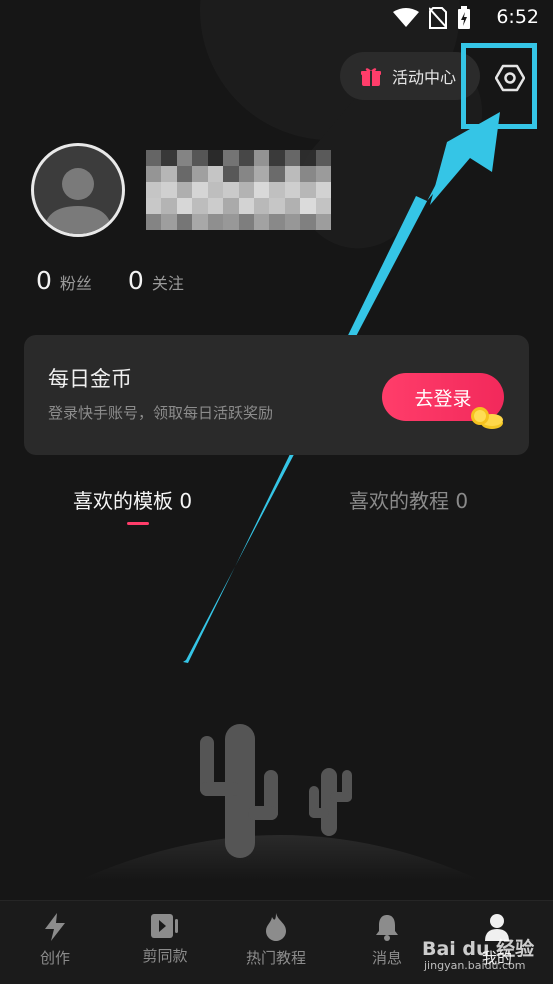 The width and height of the screenshot is (553, 984). What do you see at coordinates (371, 77) in the screenshot?
I see `gift-icon` at bounding box center [371, 77].